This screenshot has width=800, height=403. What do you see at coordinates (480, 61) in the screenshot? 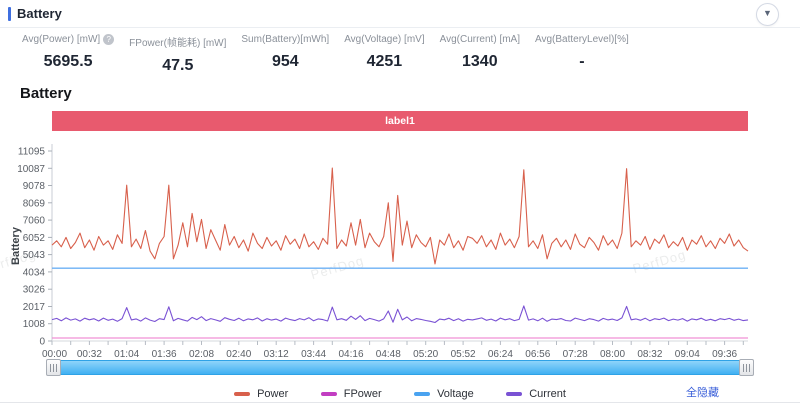
I see `stat-value: 1340` at bounding box center [480, 61].